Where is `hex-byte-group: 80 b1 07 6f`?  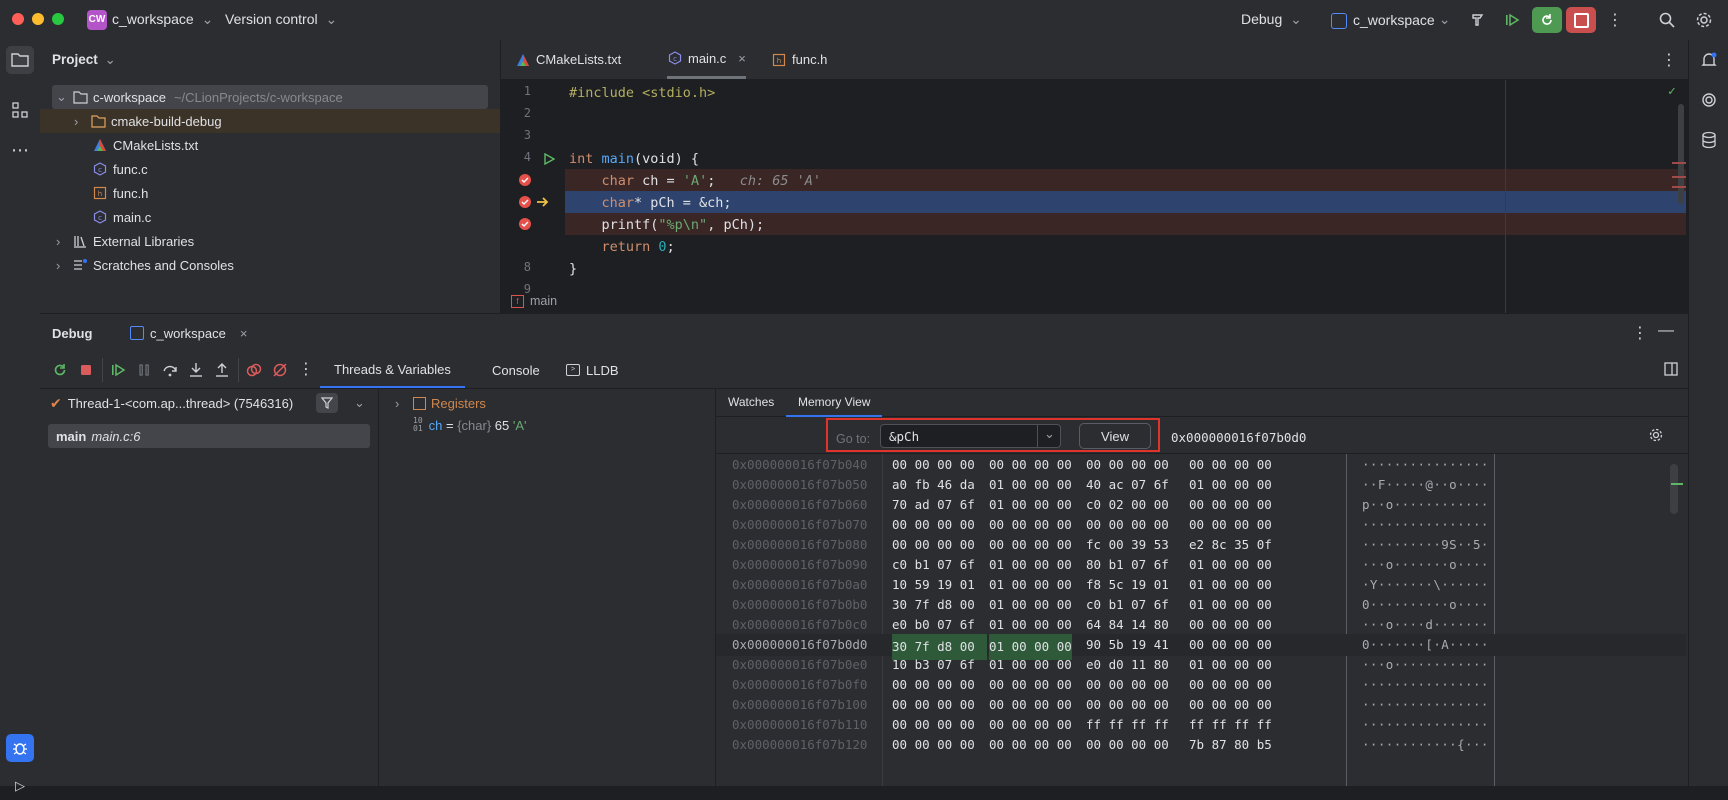 hex-byte-group: 80 b1 07 6f is located at coordinates (1127, 565).